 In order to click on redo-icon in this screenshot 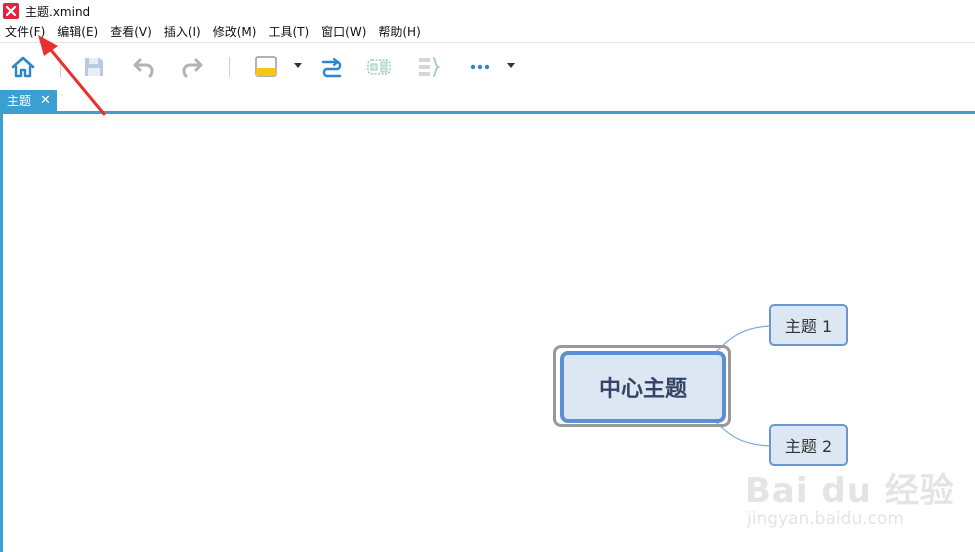, I will do `click(192, 68)`.